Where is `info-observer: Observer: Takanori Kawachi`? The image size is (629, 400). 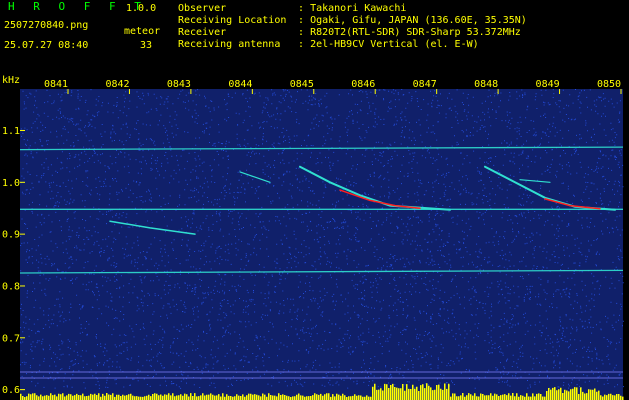 info-observer: Observer: Takanori Kawachi is located at coordinates (292, 8).